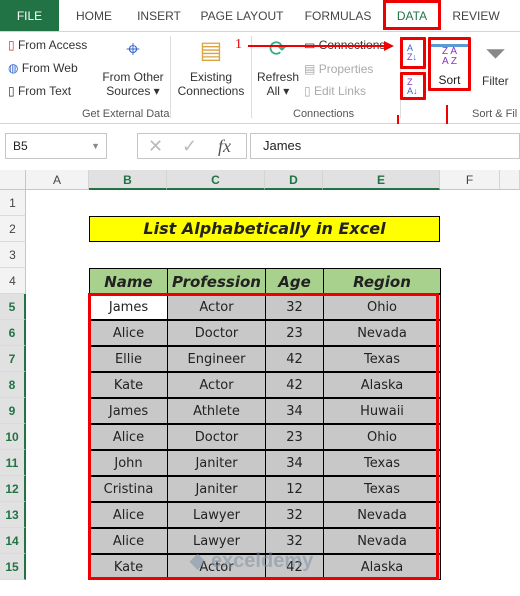 This screenshot has height=596, width=520. I want to click on formula-buttons: ✕ ✓ fx, so click(192, 146).